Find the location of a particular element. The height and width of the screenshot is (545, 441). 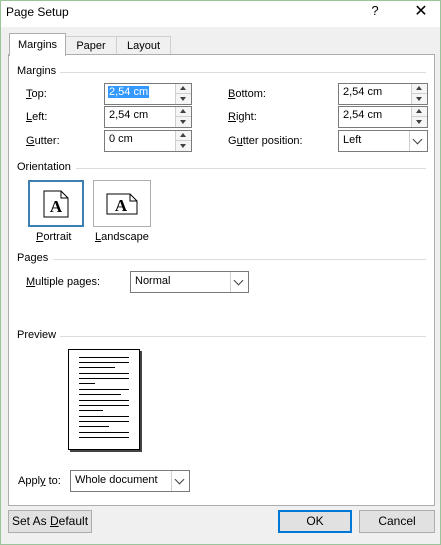

orientation-section-label: Orientation is located at coordinates (46, 167).